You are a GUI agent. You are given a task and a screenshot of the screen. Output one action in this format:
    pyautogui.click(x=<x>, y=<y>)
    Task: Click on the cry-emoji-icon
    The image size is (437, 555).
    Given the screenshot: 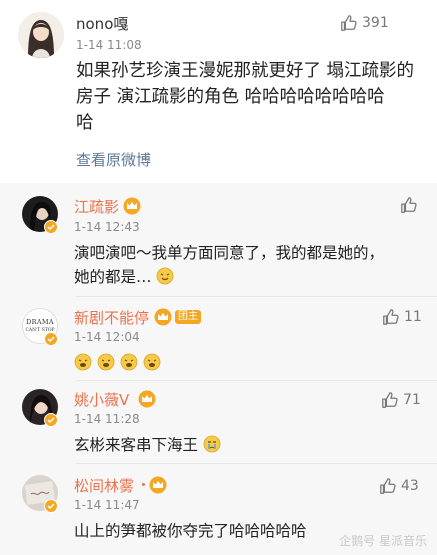 What is the action you would take?
    pyautogui.click(x=212, y=444)
    